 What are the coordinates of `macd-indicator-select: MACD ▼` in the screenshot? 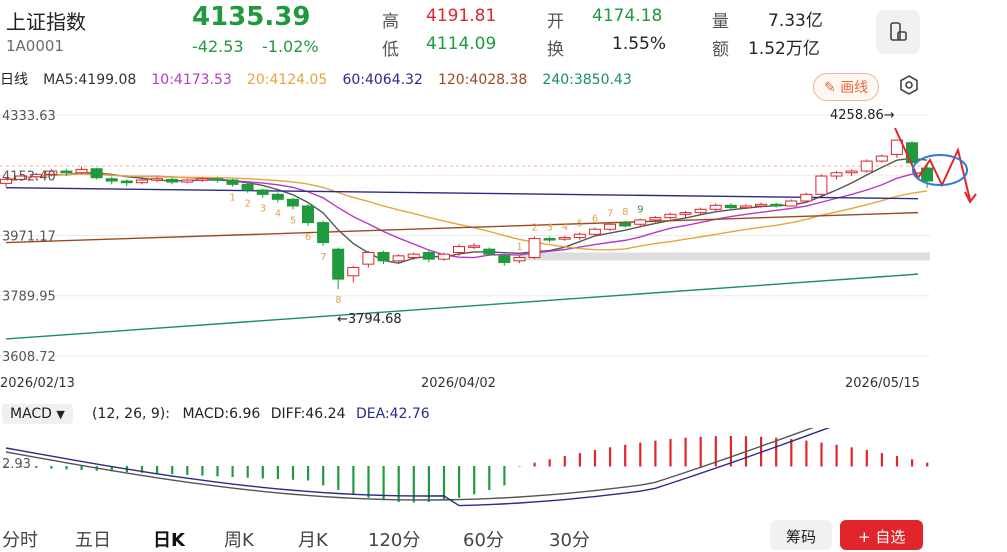 It's located at (37, 414).